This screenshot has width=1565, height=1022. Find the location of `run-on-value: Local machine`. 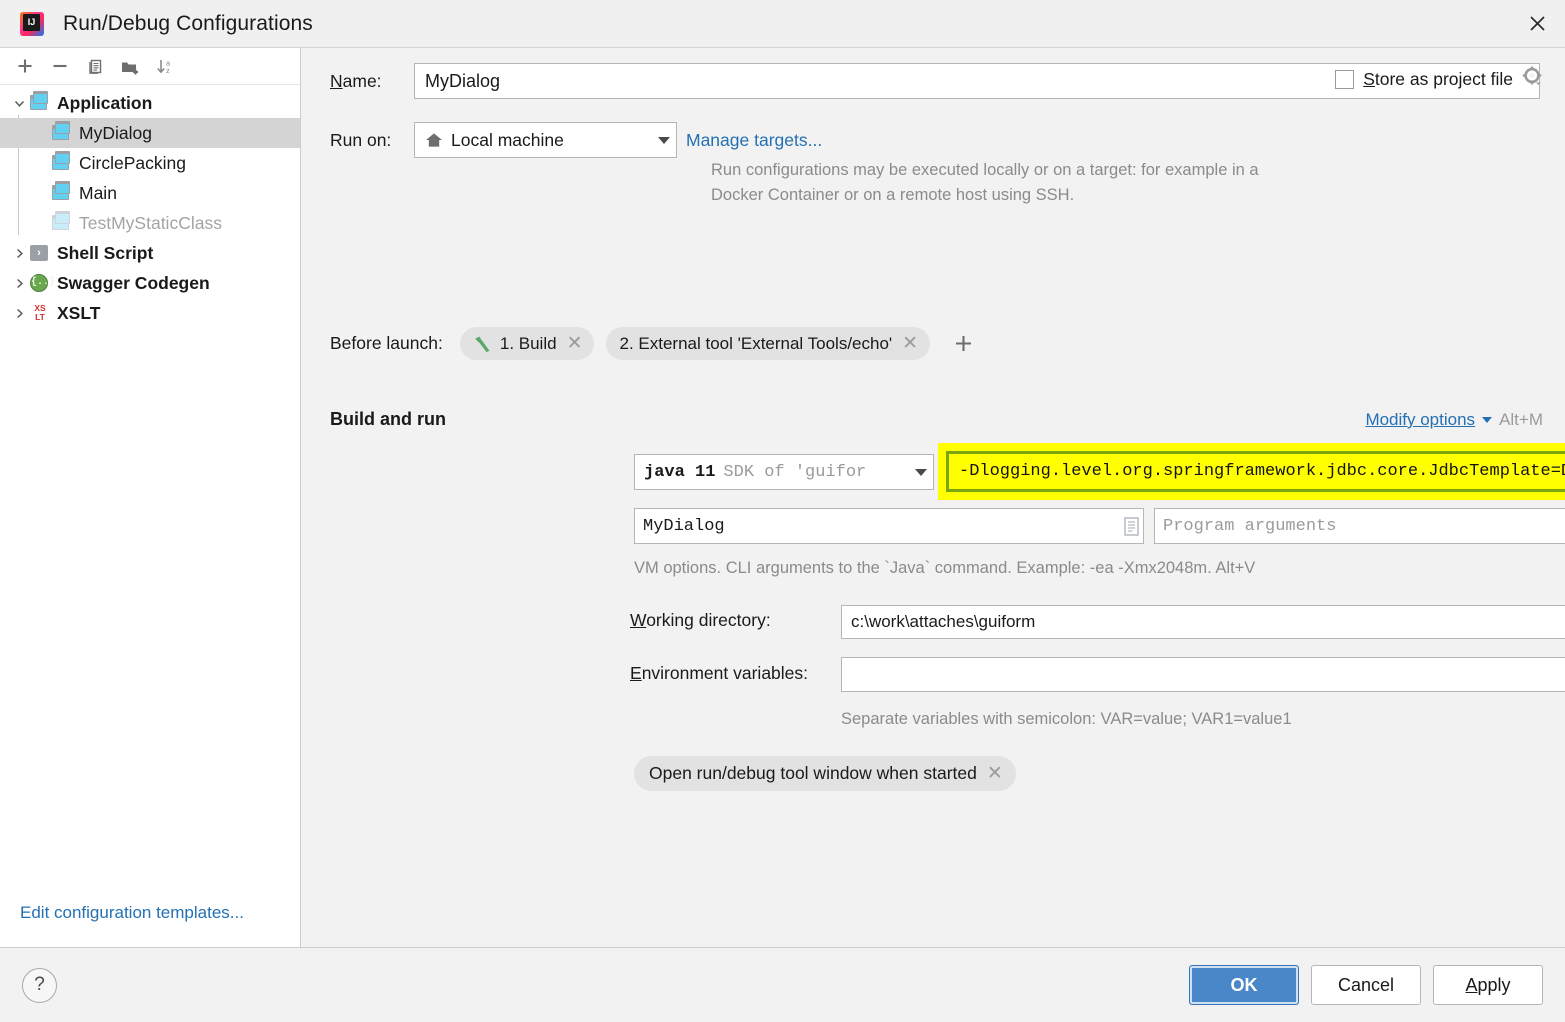

run-on-value: Local machine is located at coordinates (507, 139).